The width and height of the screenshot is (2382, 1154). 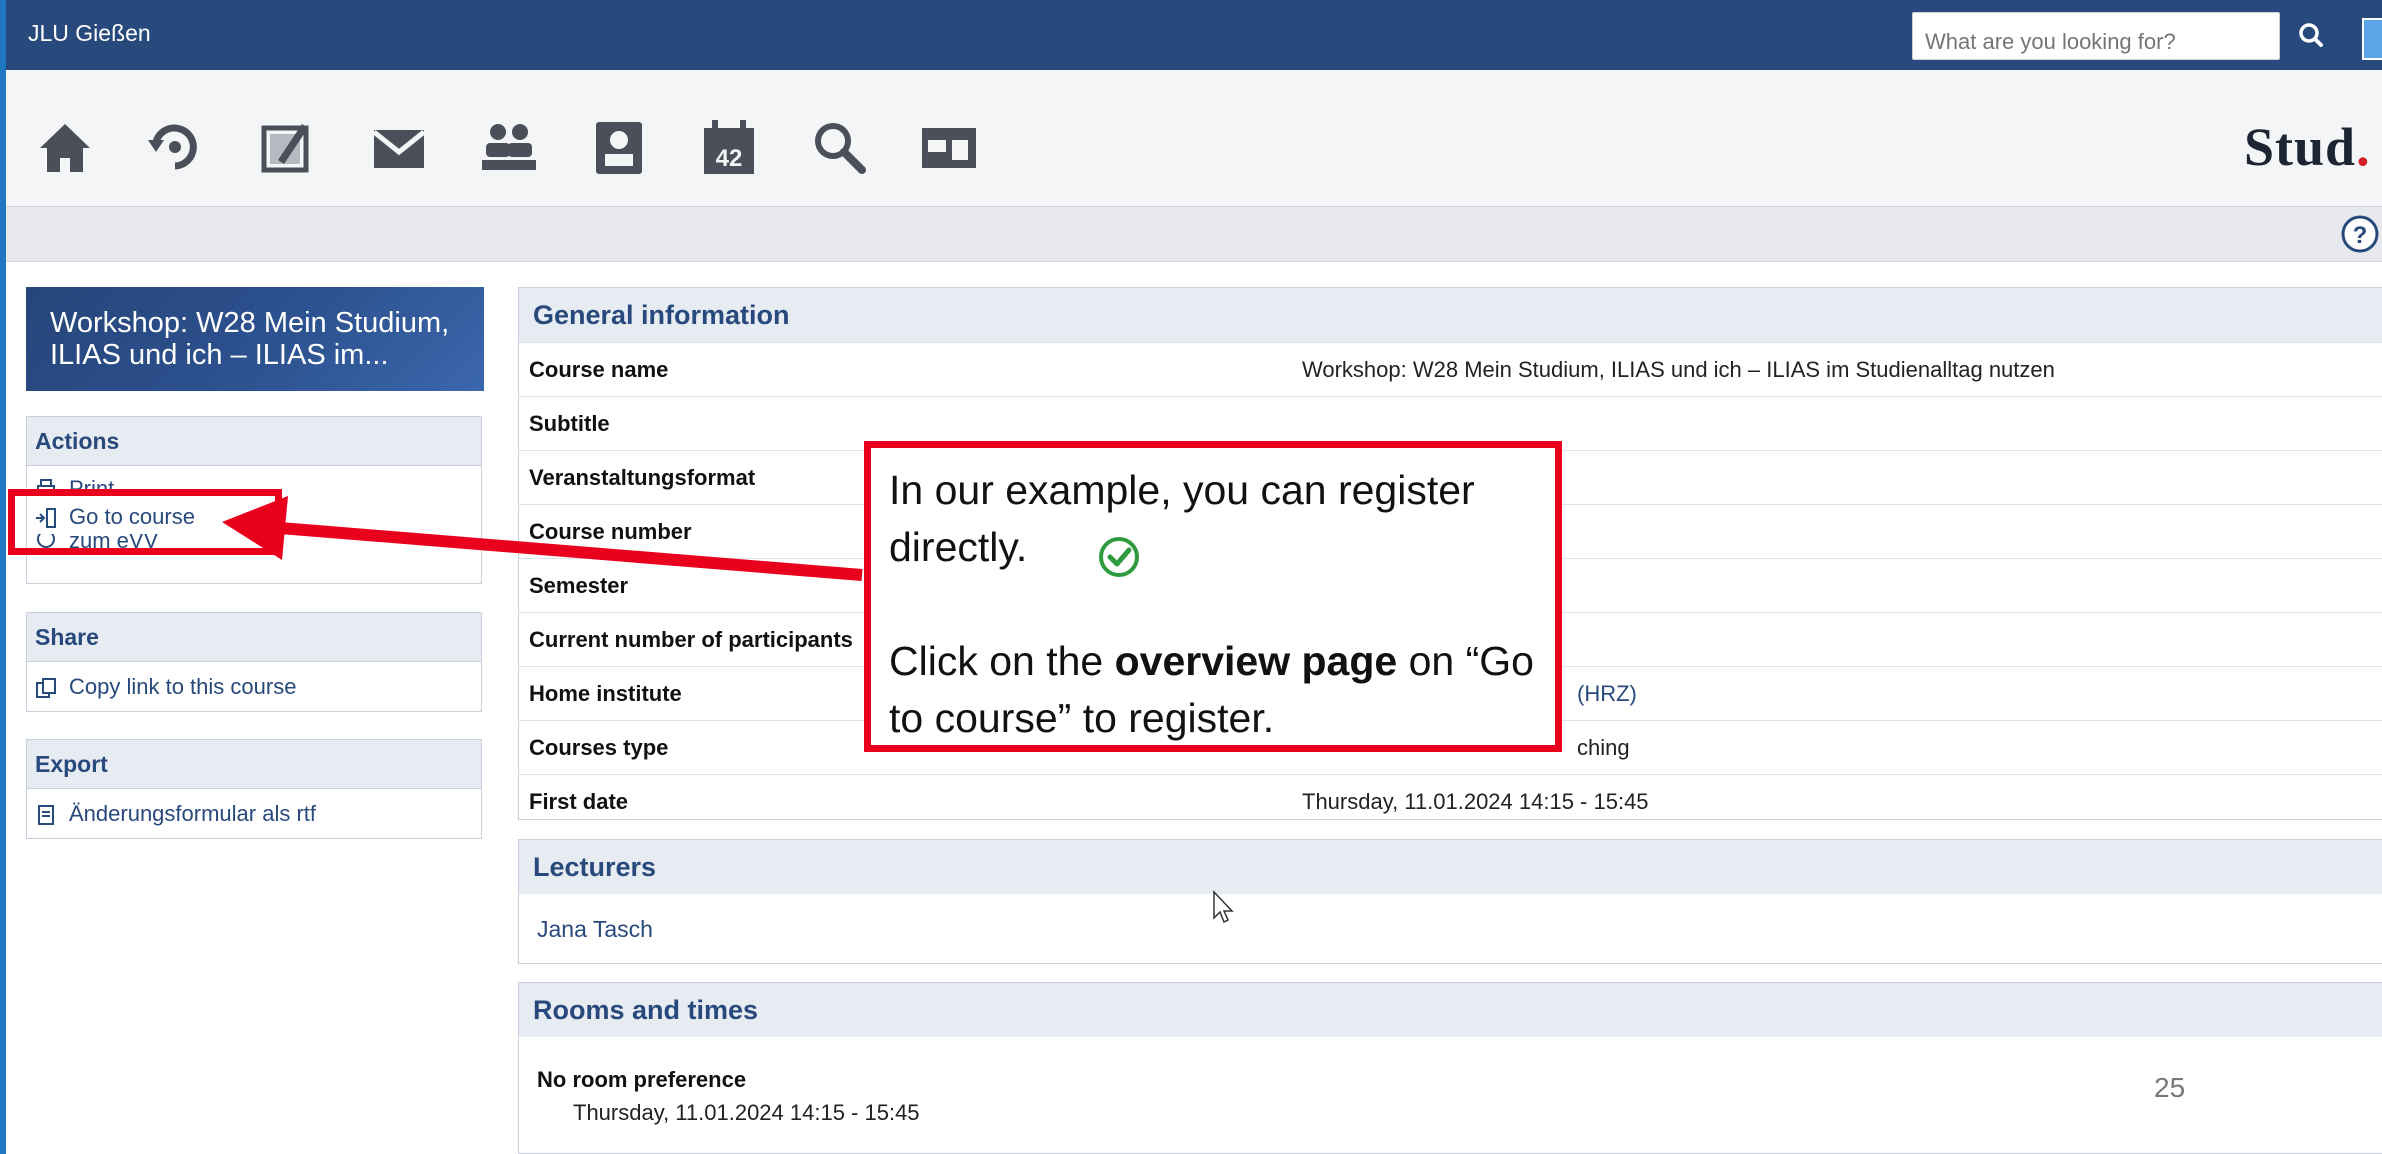 I want to click on planner-icon: 42, so click(x=729, y=147).